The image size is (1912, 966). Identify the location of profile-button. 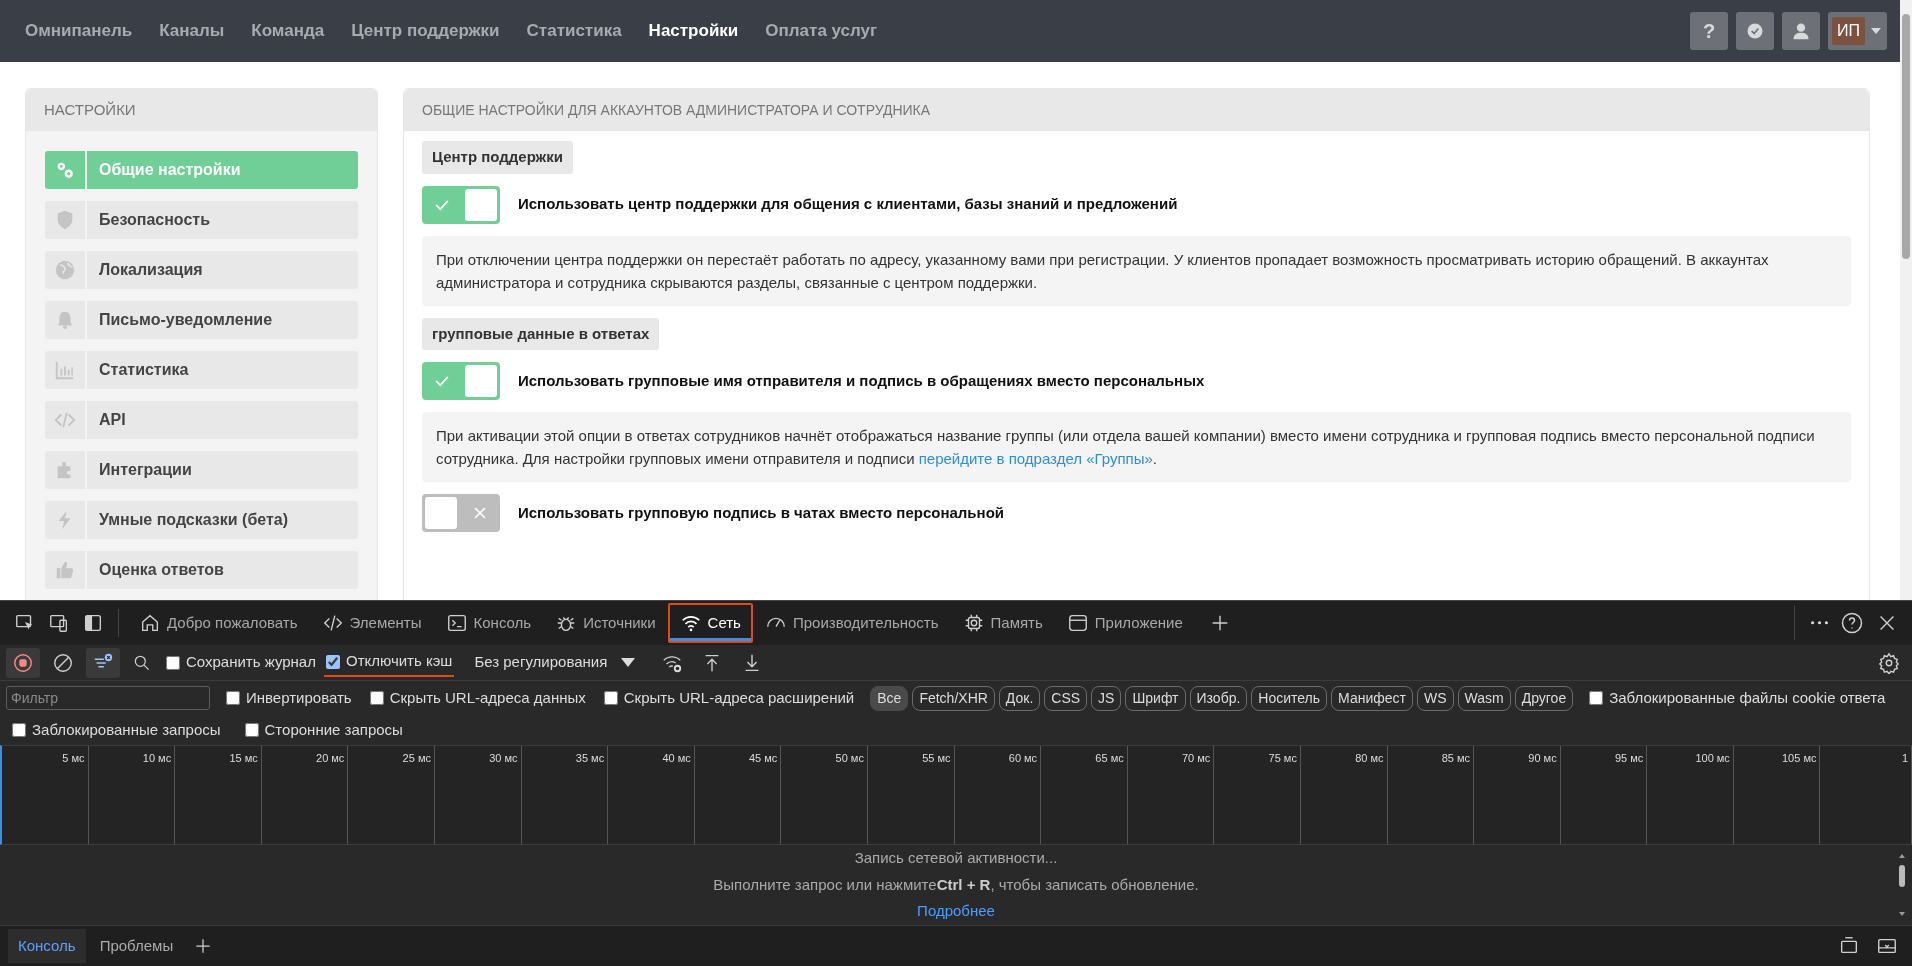
(1801, 31).